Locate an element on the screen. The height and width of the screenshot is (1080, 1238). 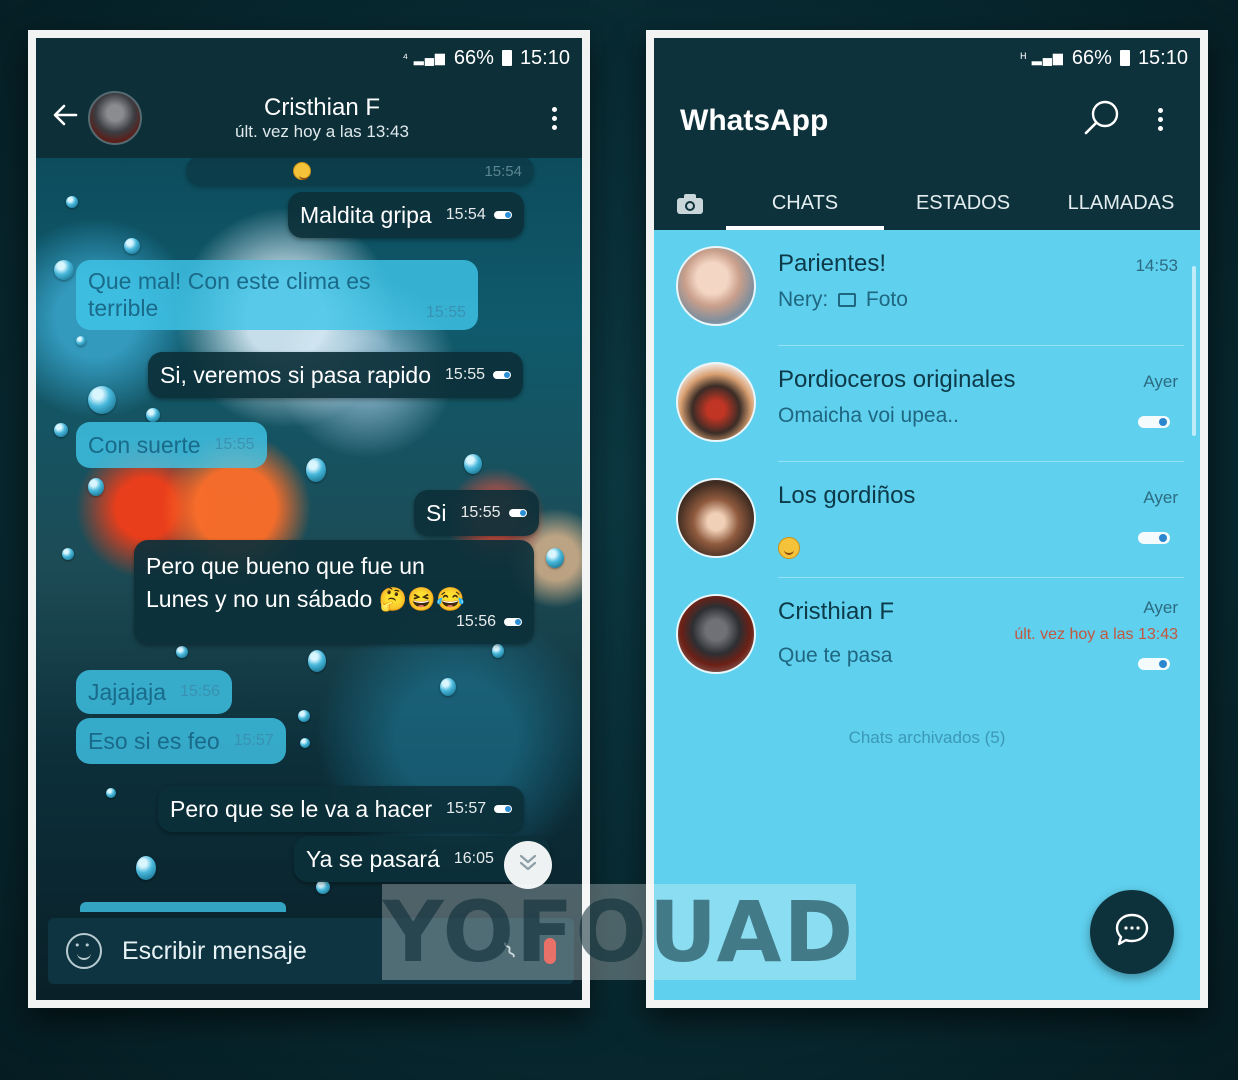
app-header: WhatsApp CHATS ESTADOS LLAMADAS is located at coordinates (927, 154).